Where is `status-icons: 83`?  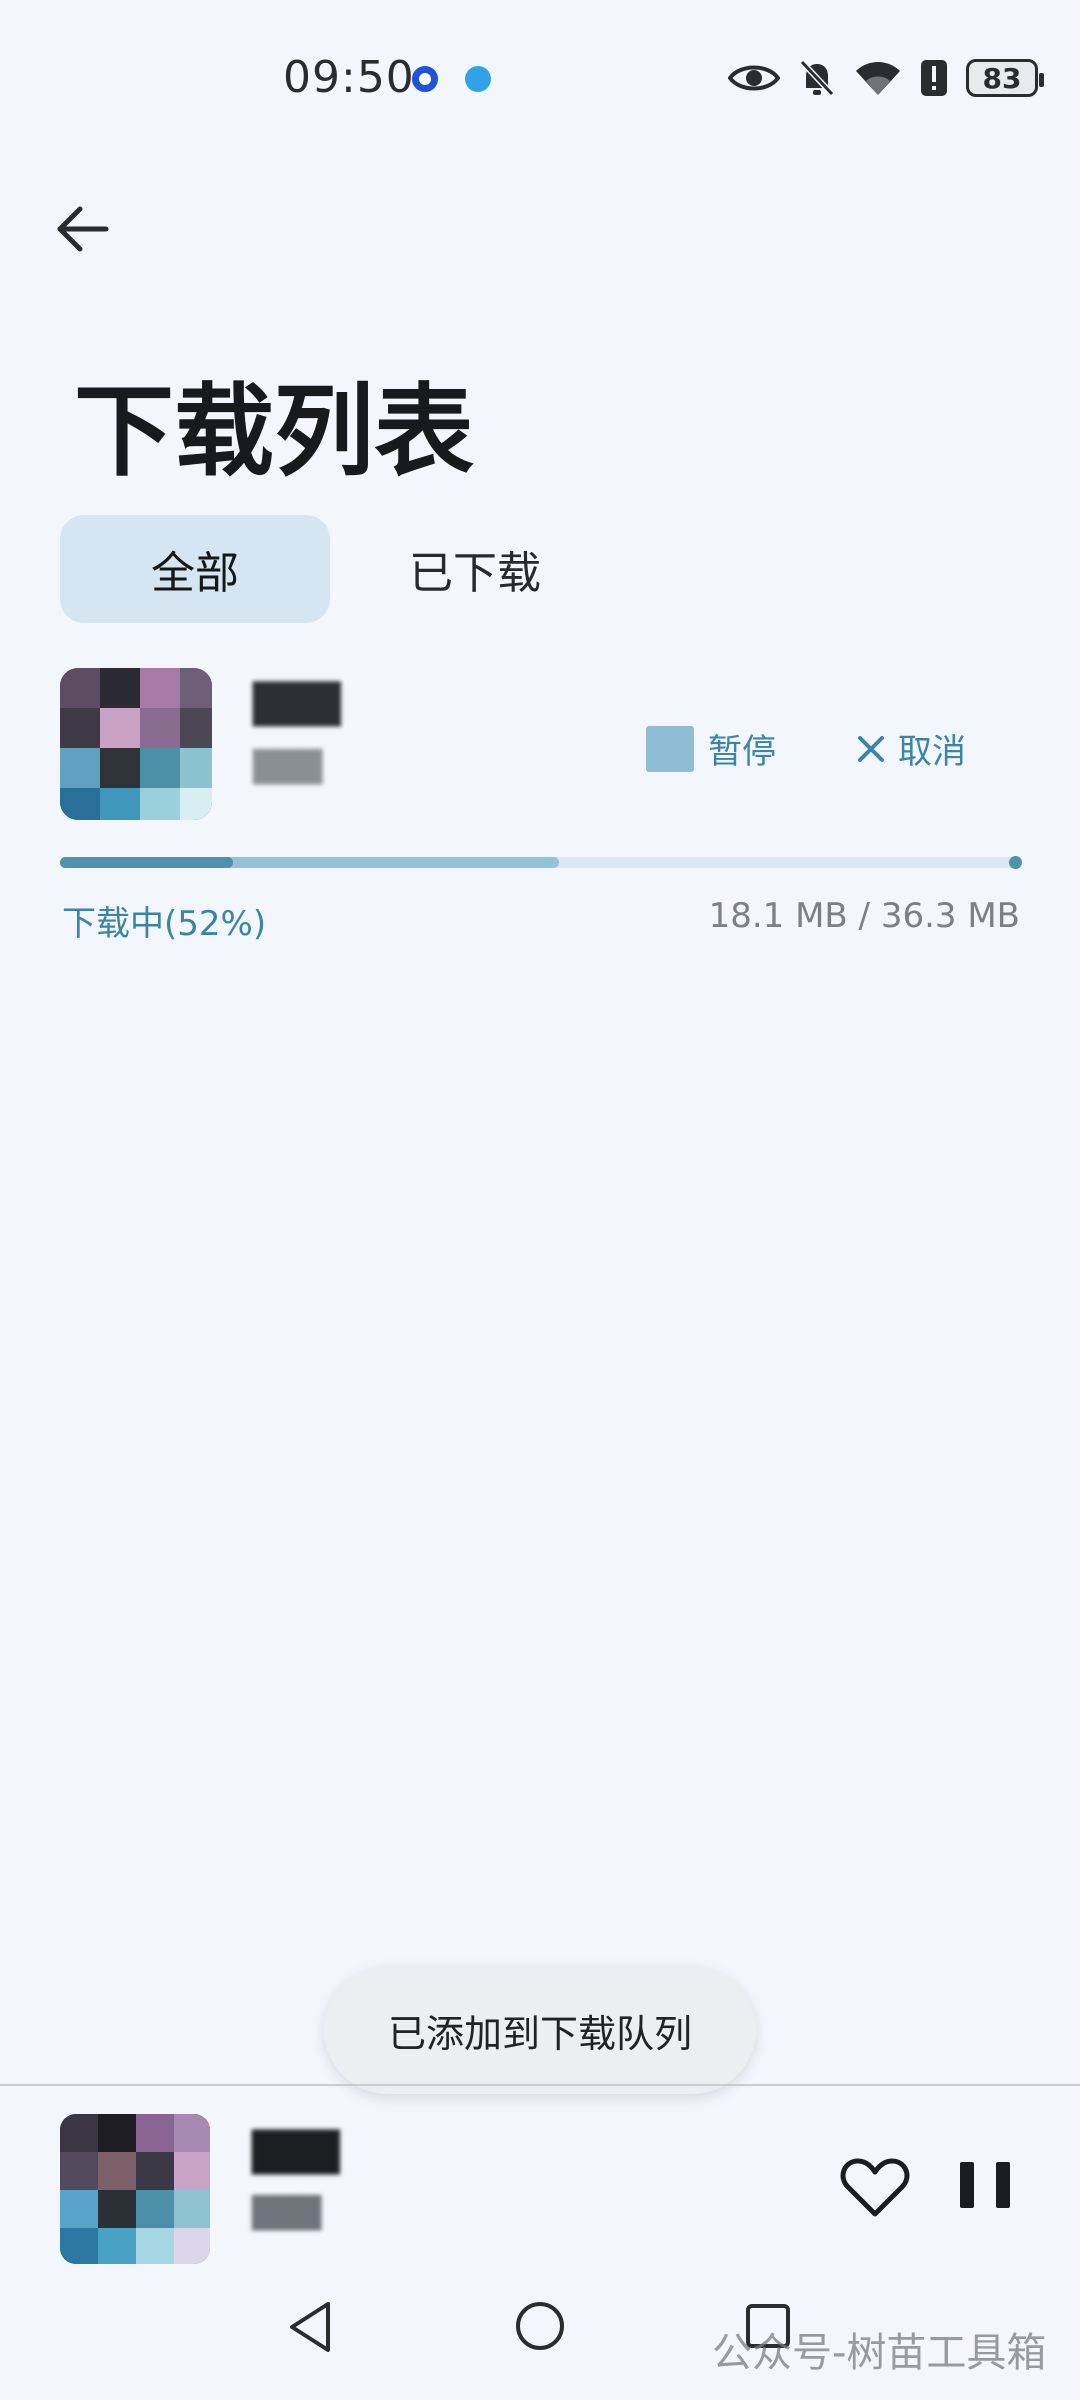
status-icons: 83 is located at coordinates (886, 78).